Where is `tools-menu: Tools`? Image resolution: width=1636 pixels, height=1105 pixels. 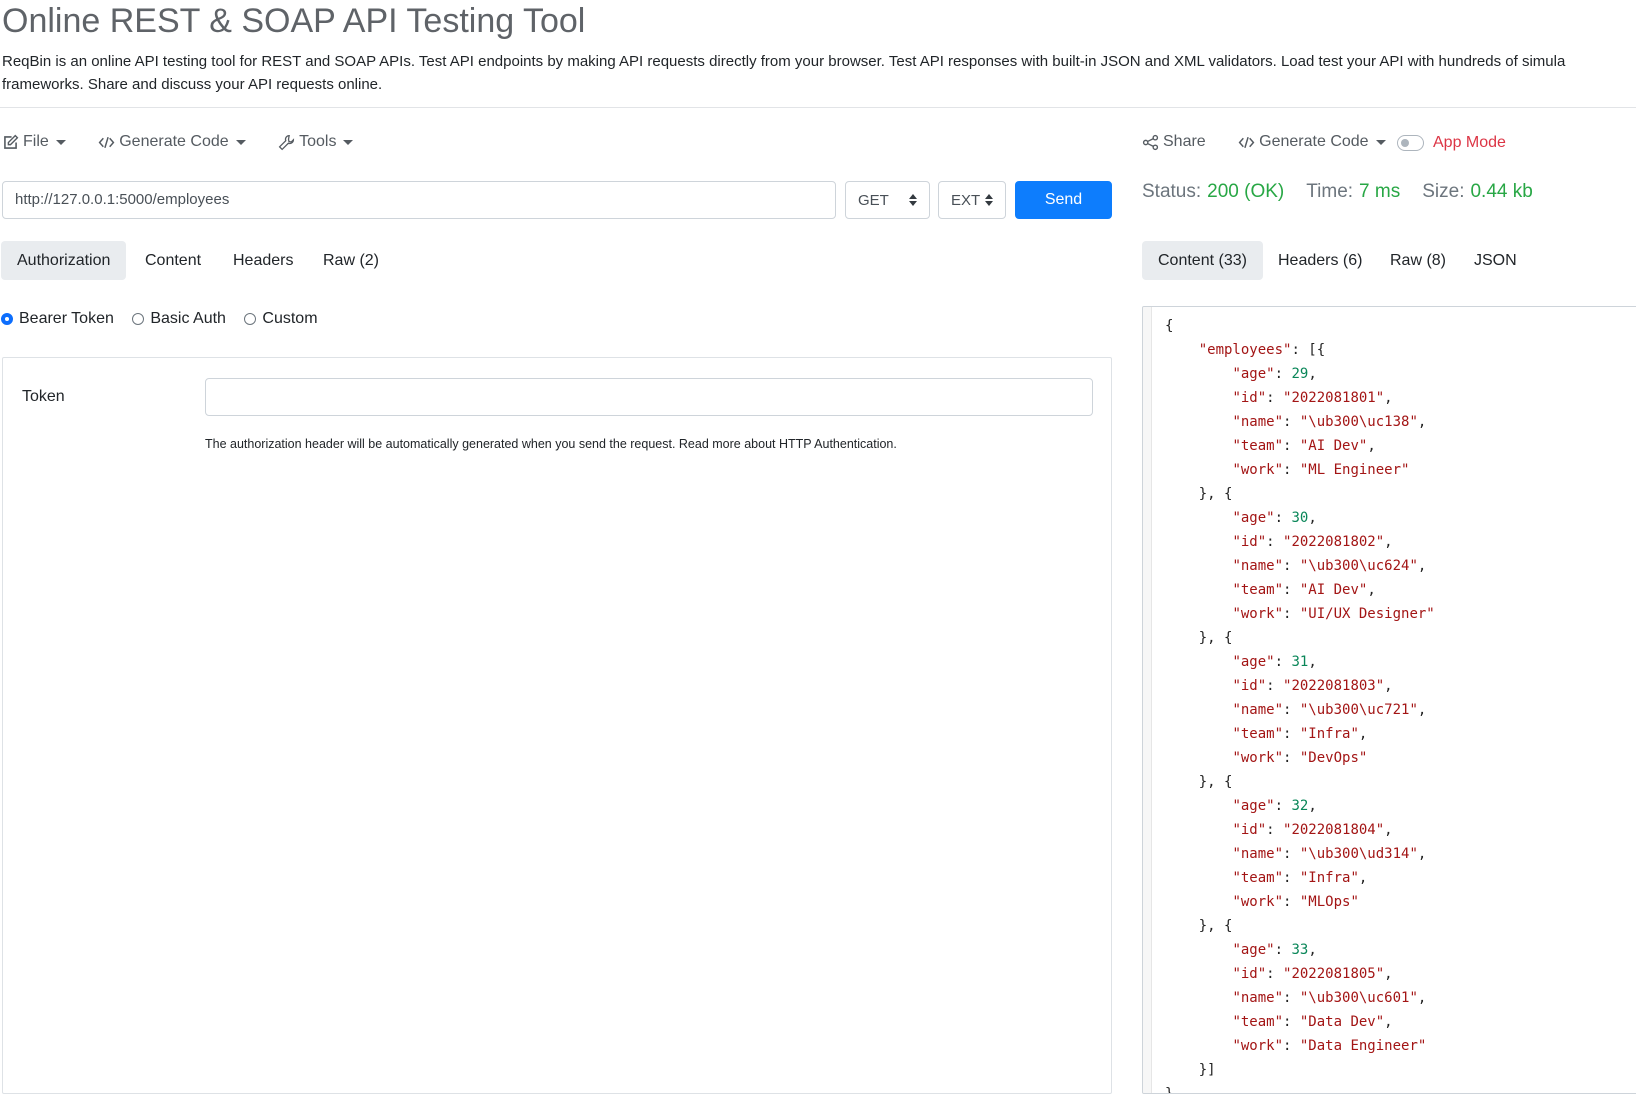 tools-menu: Tools is located at coordinates (316, 142).